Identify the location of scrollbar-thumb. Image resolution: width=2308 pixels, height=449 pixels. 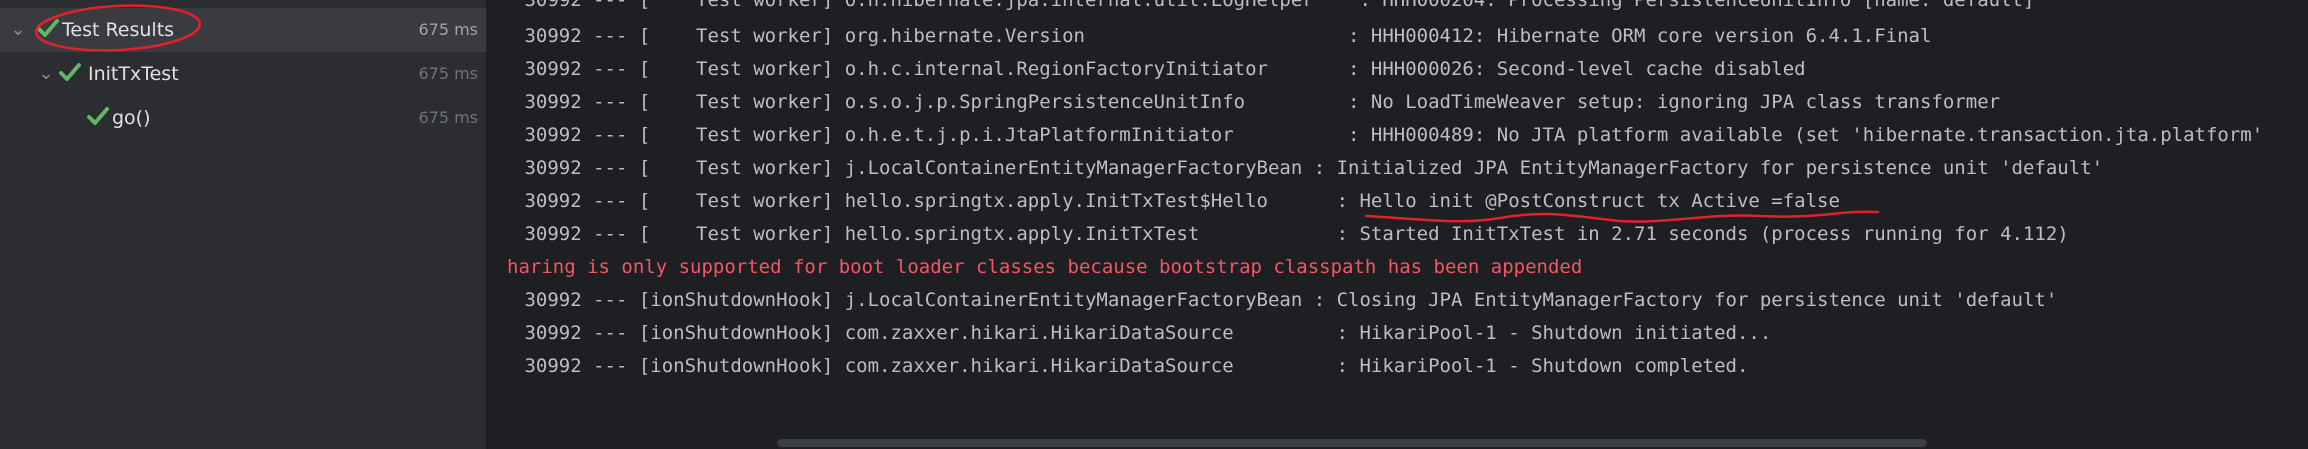
(1352, 443).